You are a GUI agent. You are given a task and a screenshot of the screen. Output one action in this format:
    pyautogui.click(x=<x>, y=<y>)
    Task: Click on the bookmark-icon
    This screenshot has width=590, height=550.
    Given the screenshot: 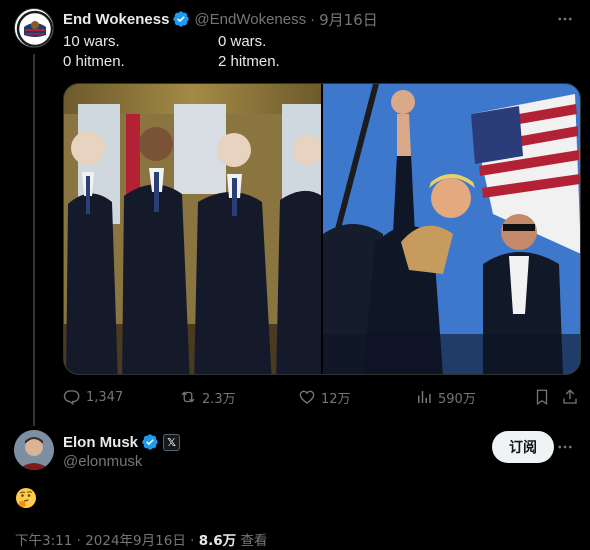 What is the action you would take?
    pyautogui.click(x=542, y=397)
    